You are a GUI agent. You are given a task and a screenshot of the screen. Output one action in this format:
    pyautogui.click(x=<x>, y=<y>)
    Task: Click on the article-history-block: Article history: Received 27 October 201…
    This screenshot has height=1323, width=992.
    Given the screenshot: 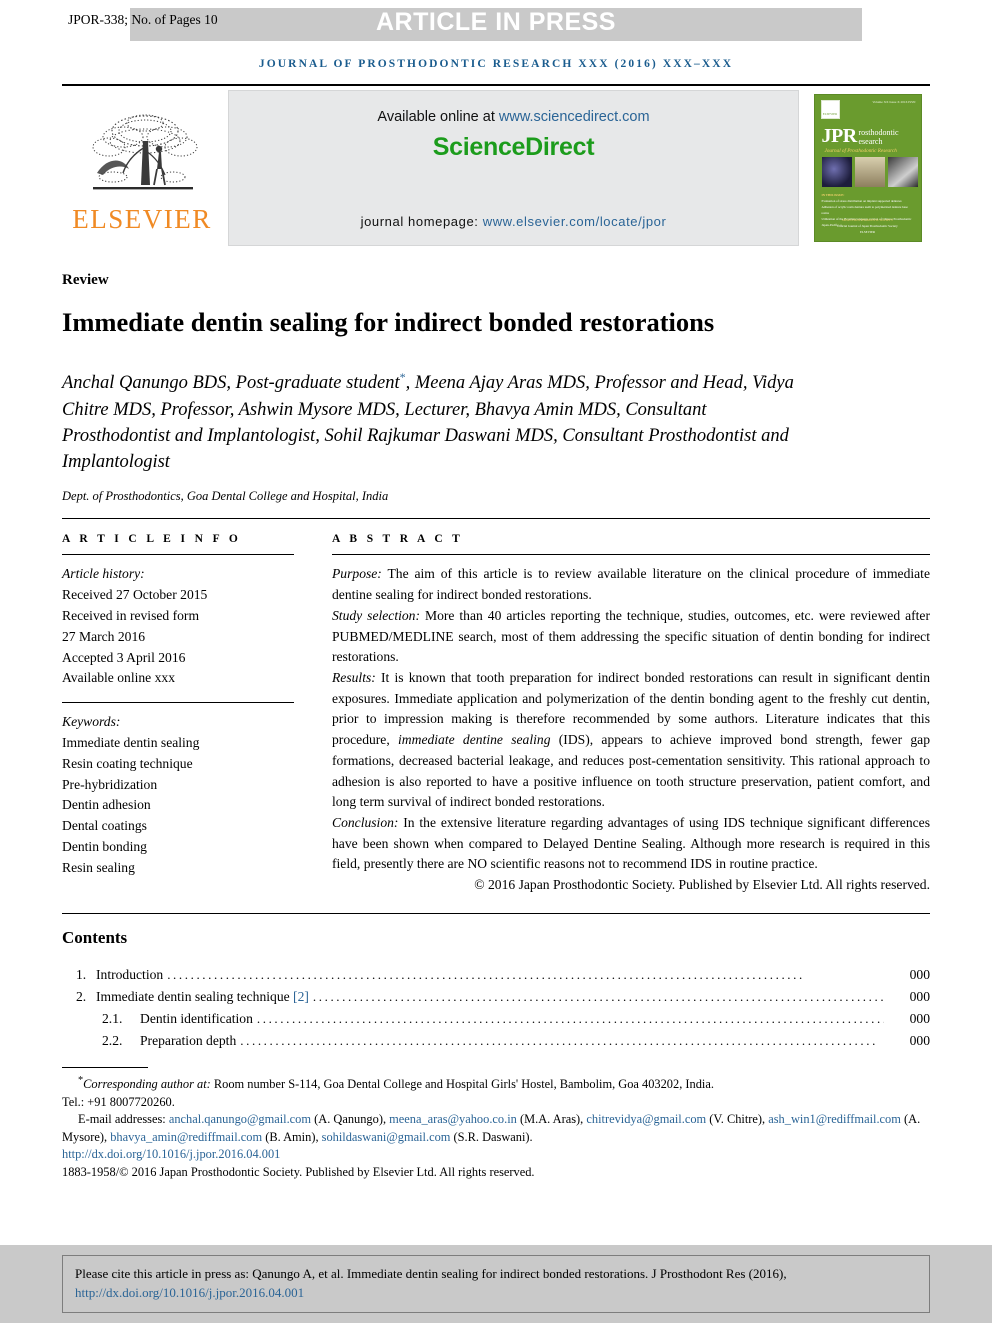 What is the action you would take?
    pyautogui.click(x=178, y=626)
    